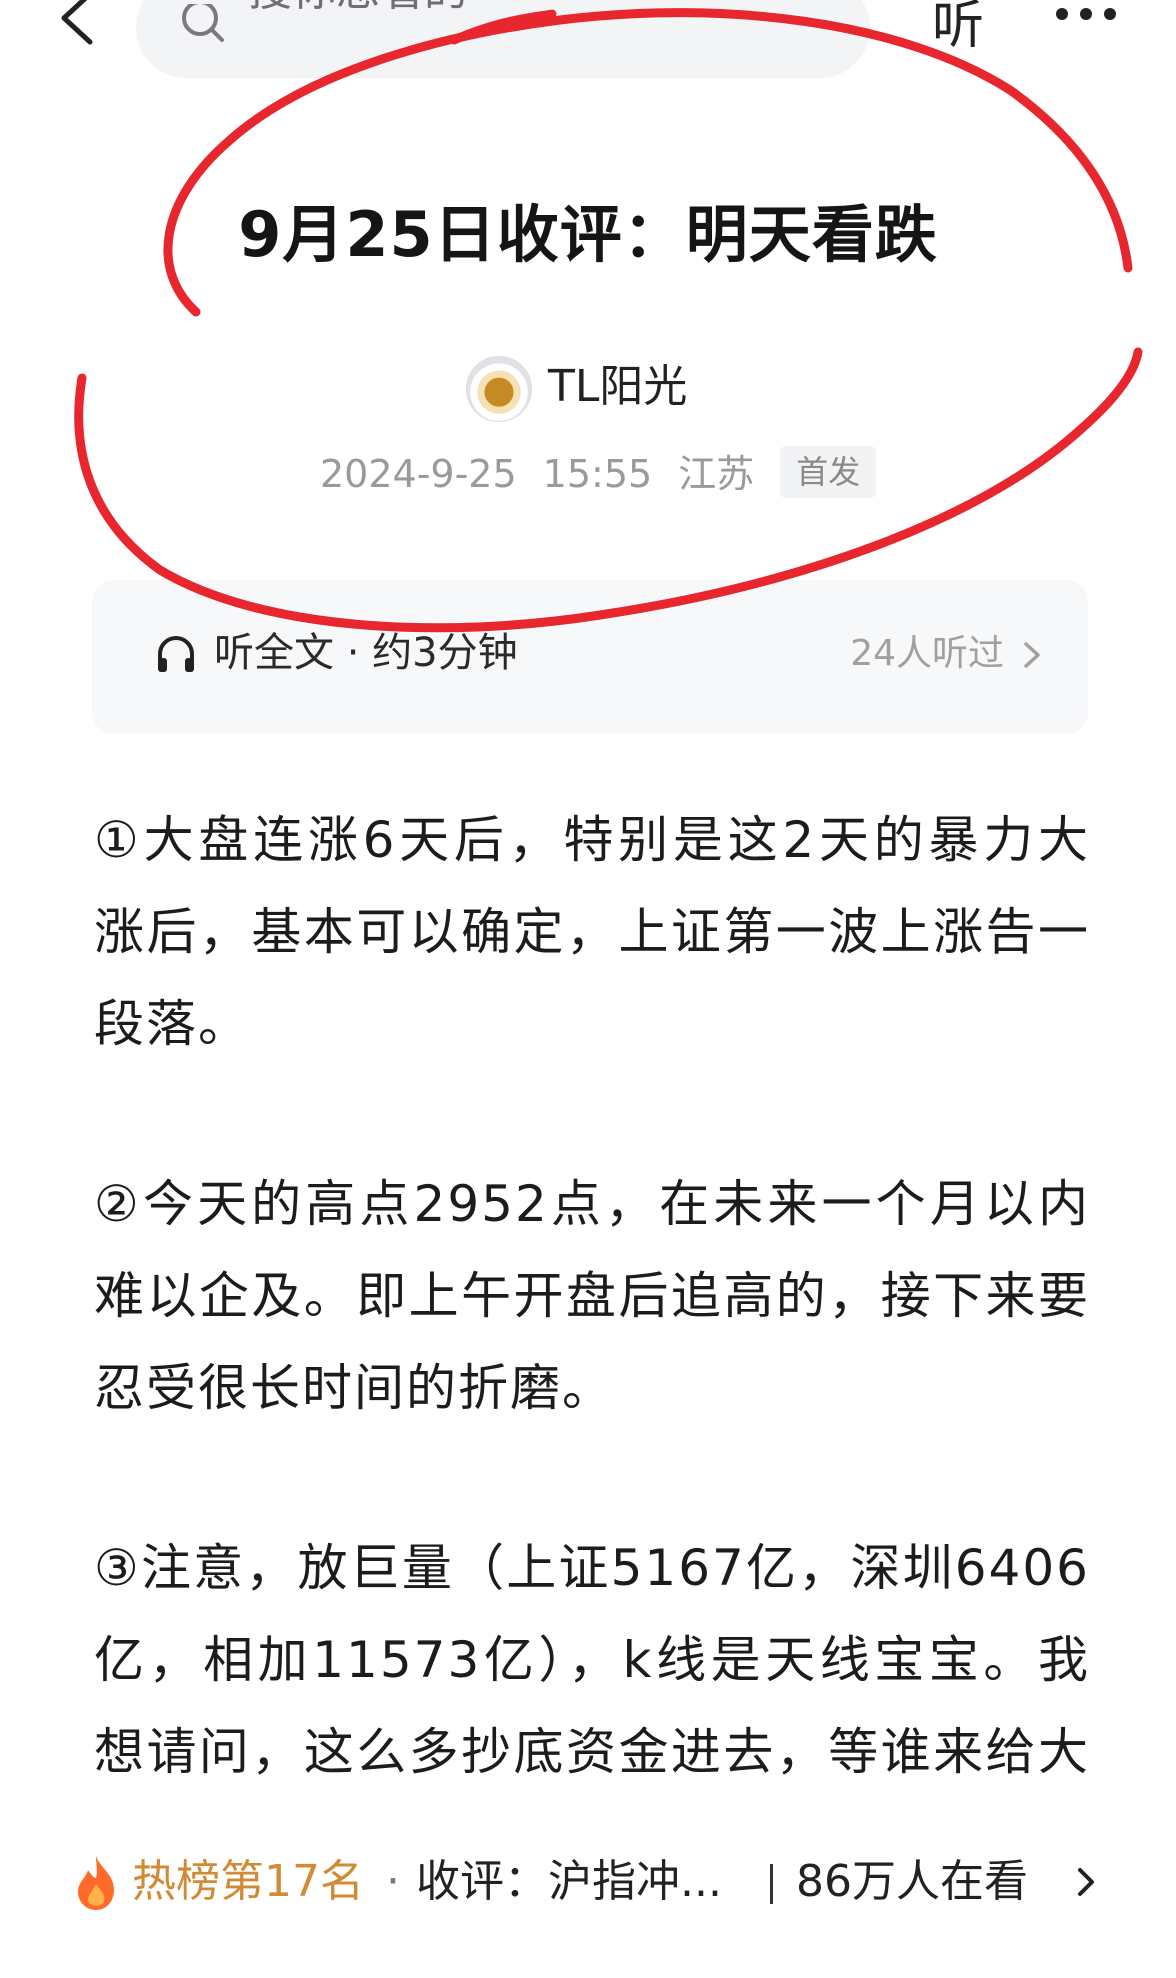 Image resolution: width=1176 pixels, height=1978 pixels. Describe the element at coordinates (1085, 20) in the screenshot. I see `more-button` at that location.